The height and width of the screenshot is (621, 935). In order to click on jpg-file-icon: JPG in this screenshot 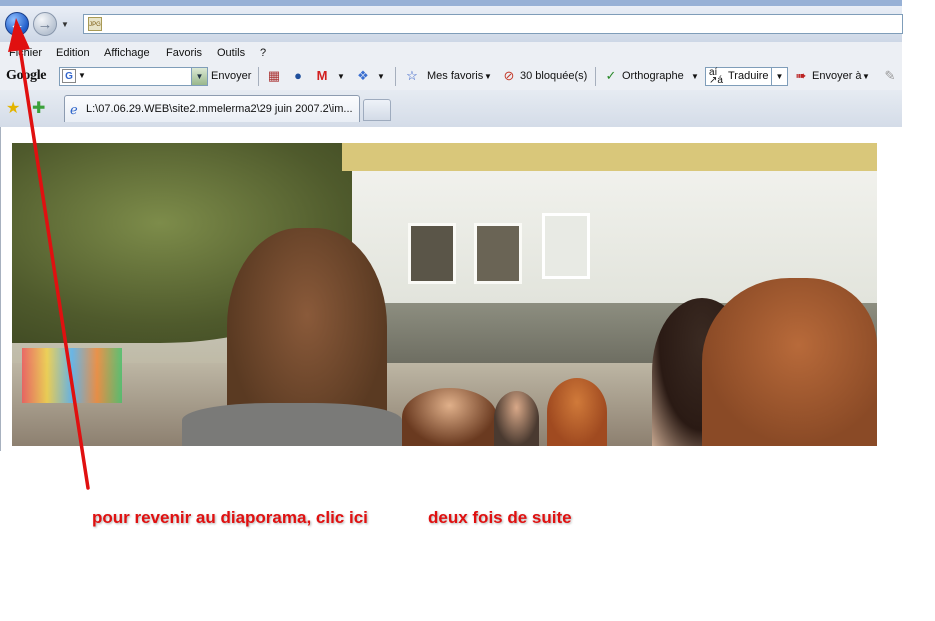, I will do `click(95, 24)`.